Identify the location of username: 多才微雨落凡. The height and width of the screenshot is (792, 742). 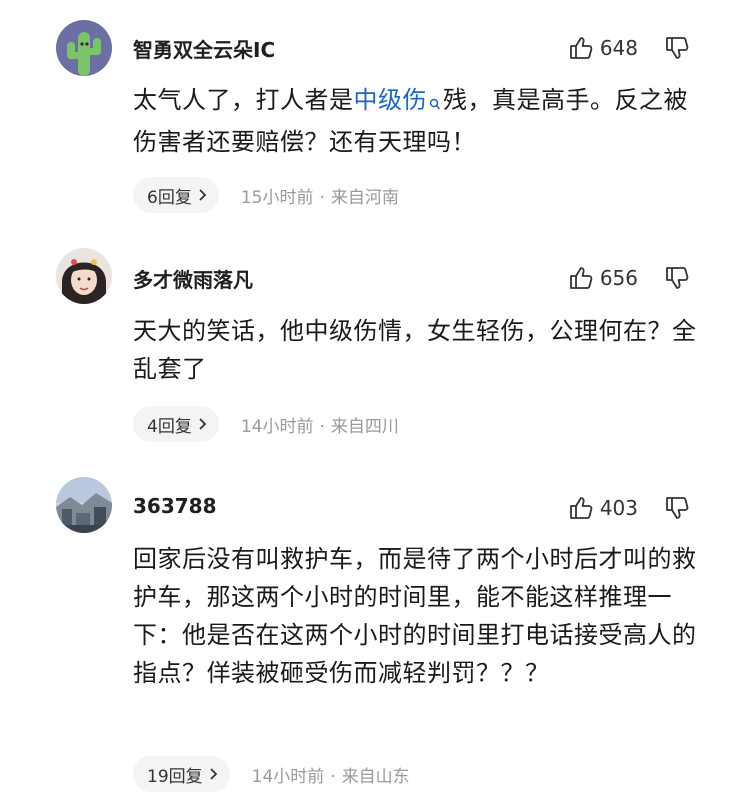
(193, 278).